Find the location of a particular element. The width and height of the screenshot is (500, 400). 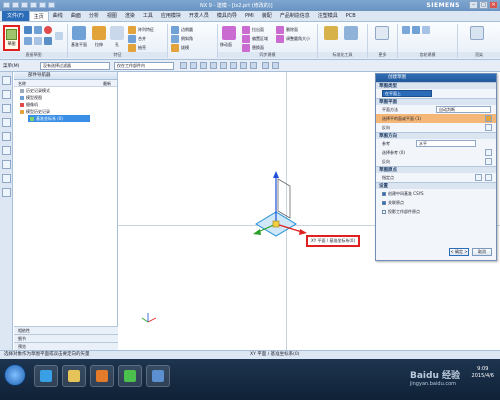

select-all-icon is located at coordinates (193, 65).